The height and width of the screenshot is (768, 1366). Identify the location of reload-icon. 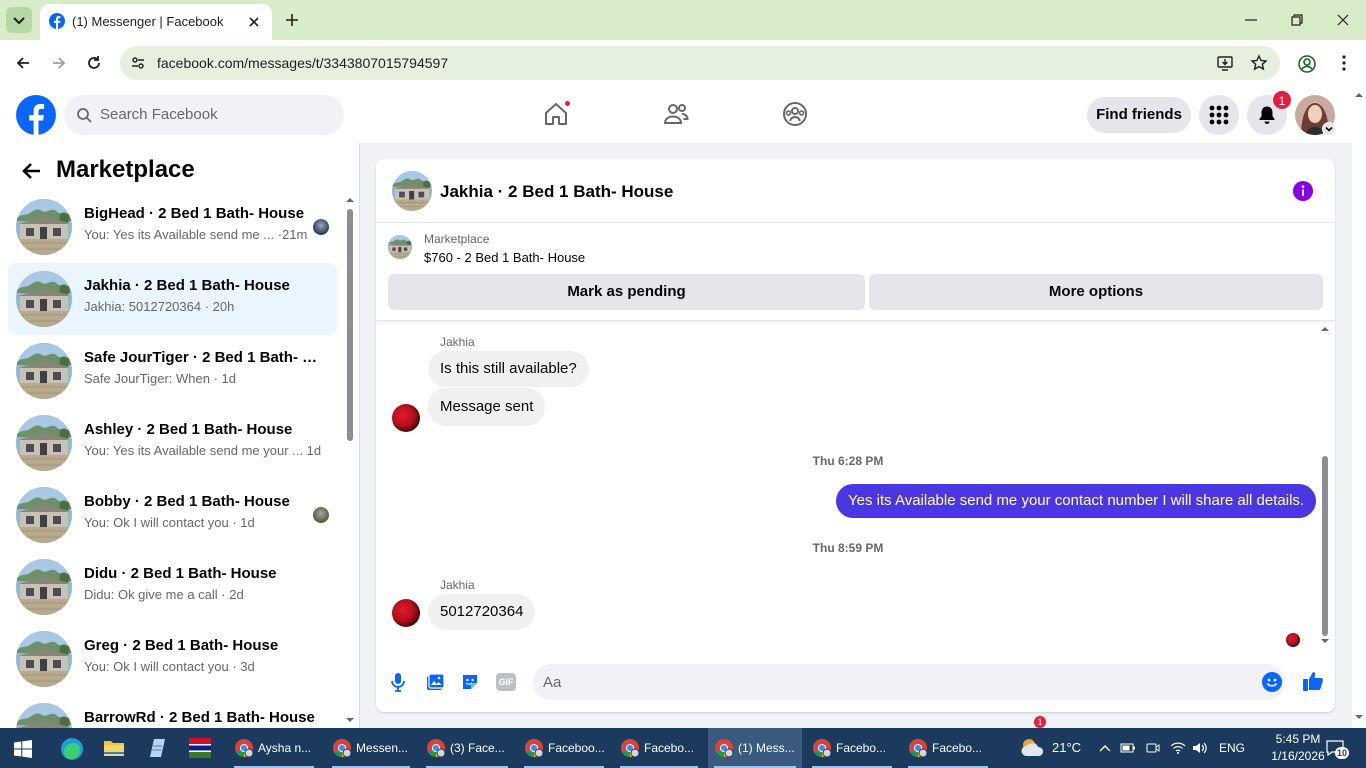
(94, 63).